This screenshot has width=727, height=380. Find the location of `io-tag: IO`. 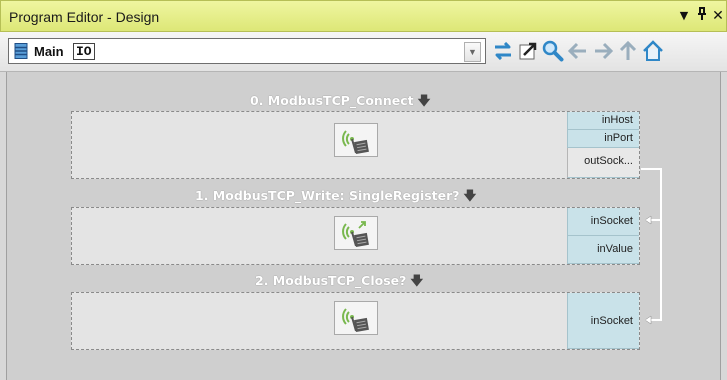

io-tag: IO is located at coordinates (84, 51).